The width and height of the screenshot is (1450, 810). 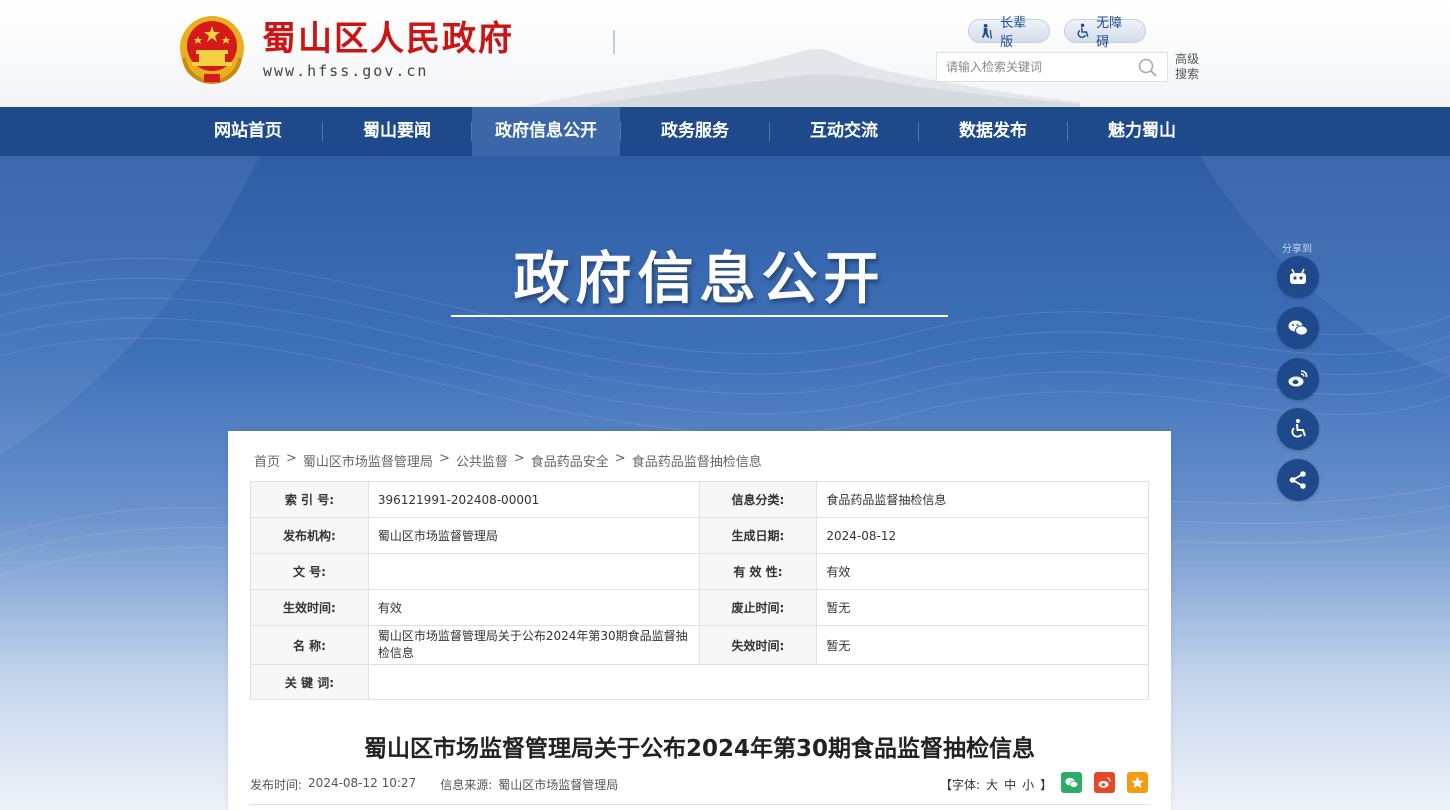 What do you see at coordinates (695, 131) in the screenshot?
I see `nav-item-services: 政务服务` at bounding box center [695, 131].